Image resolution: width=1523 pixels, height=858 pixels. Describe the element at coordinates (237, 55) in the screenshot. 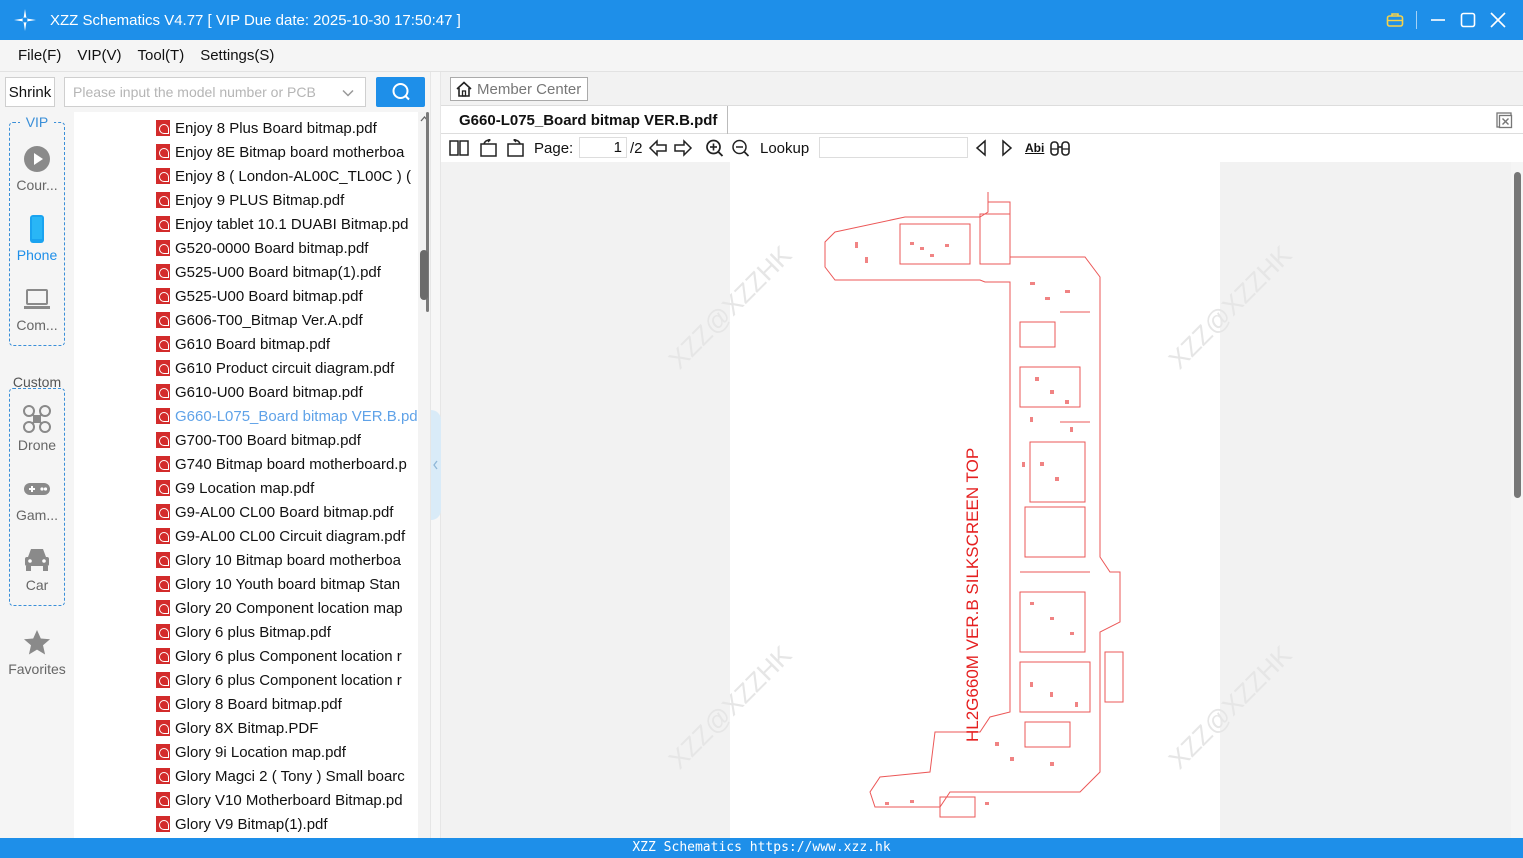

I see `menu-settings: Settings(S)` at that location.